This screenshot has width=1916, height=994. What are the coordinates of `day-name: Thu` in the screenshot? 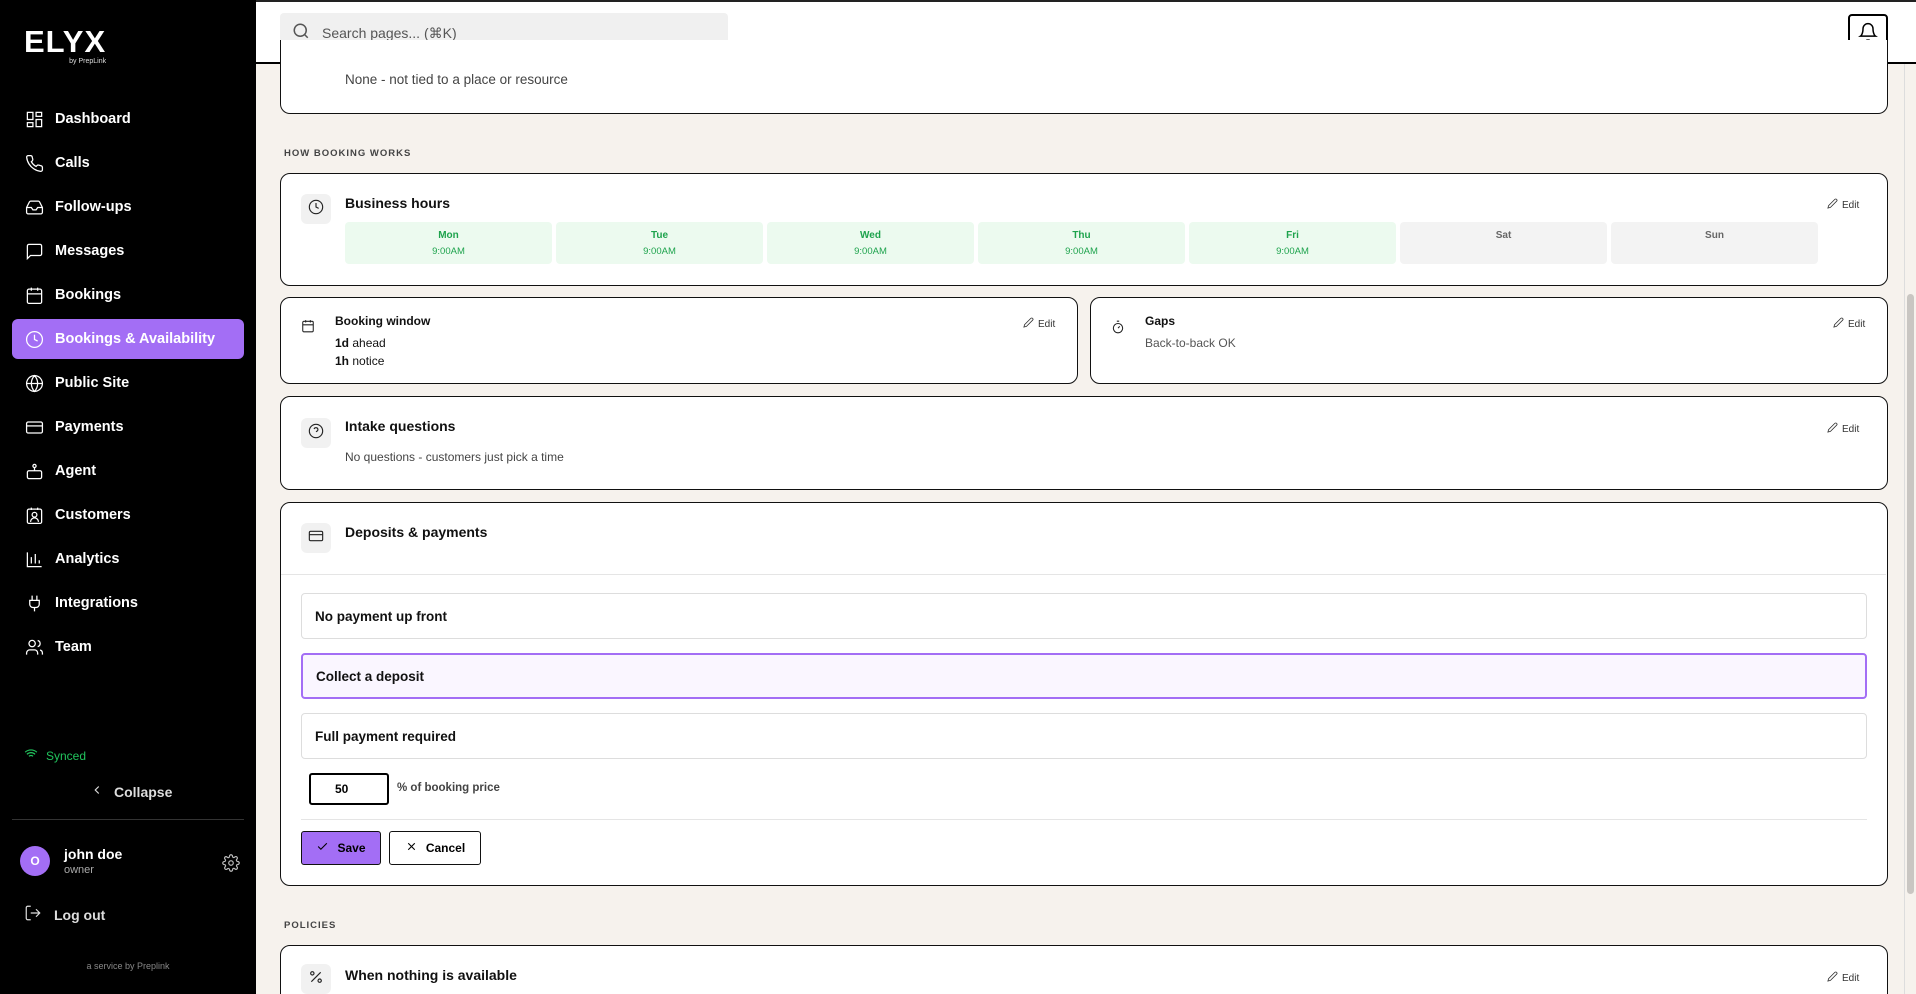 It's located at (1081, 235).